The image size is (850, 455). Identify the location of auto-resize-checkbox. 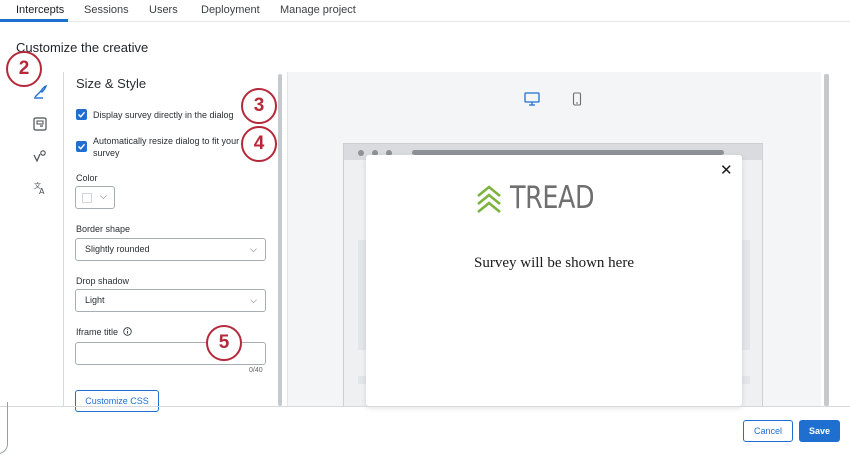
(81, 146).